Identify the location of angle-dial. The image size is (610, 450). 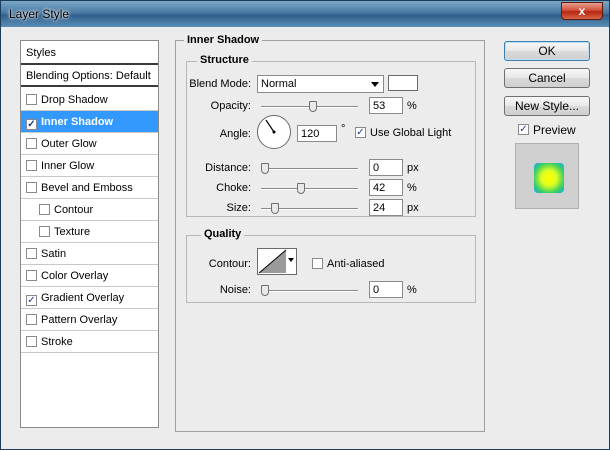
(274, 132).